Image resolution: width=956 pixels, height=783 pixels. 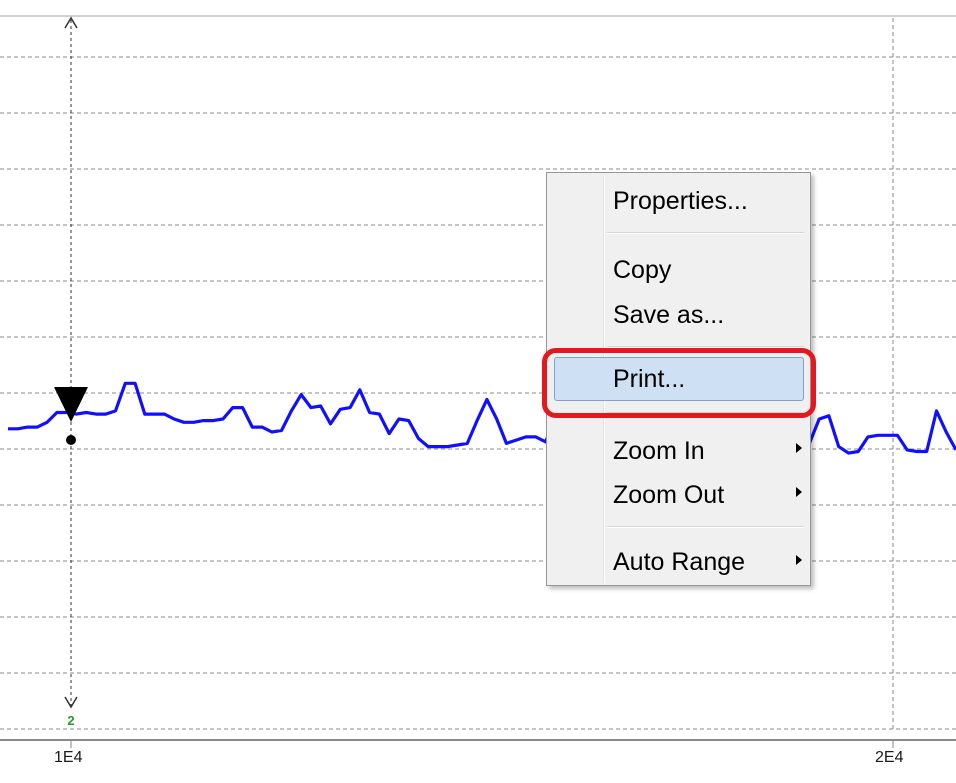 I want to click on marker-point, so click(x=71, y=440).